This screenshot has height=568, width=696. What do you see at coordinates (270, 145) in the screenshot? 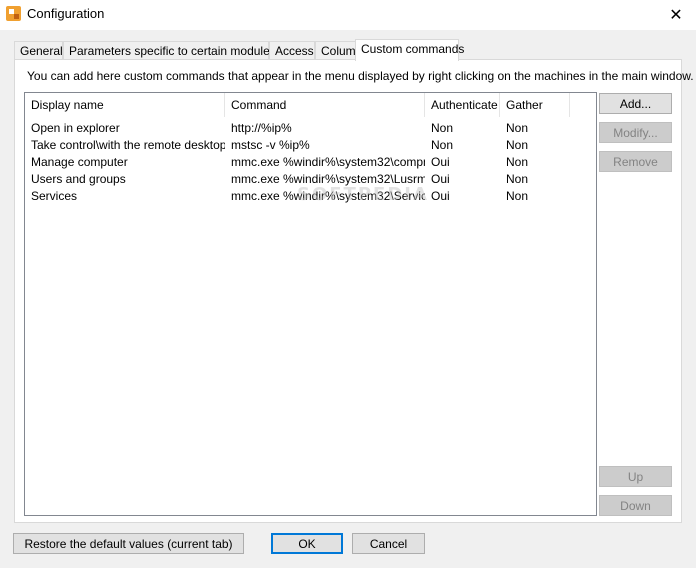
I see `cell-command: mstsc -v %ip%` at bounding box center [270, 145].